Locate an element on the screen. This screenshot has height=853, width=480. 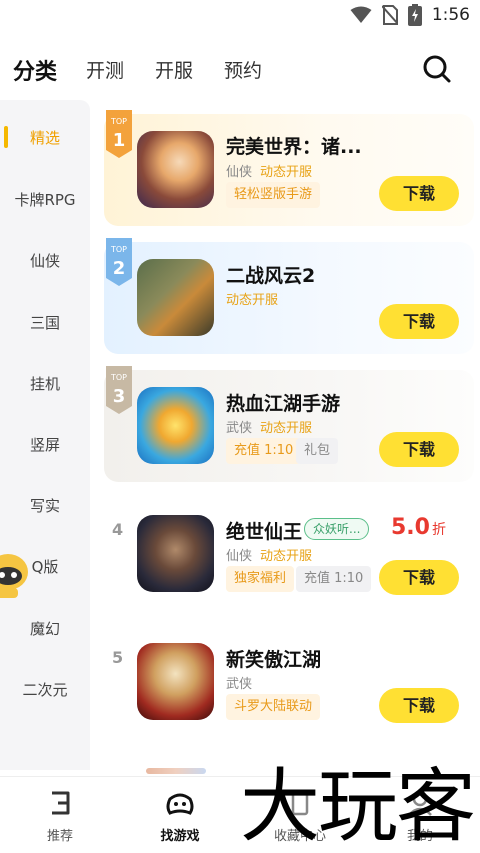
sidebar-item-three-kingdoms: 三国 is located at coordinates (45, 322).